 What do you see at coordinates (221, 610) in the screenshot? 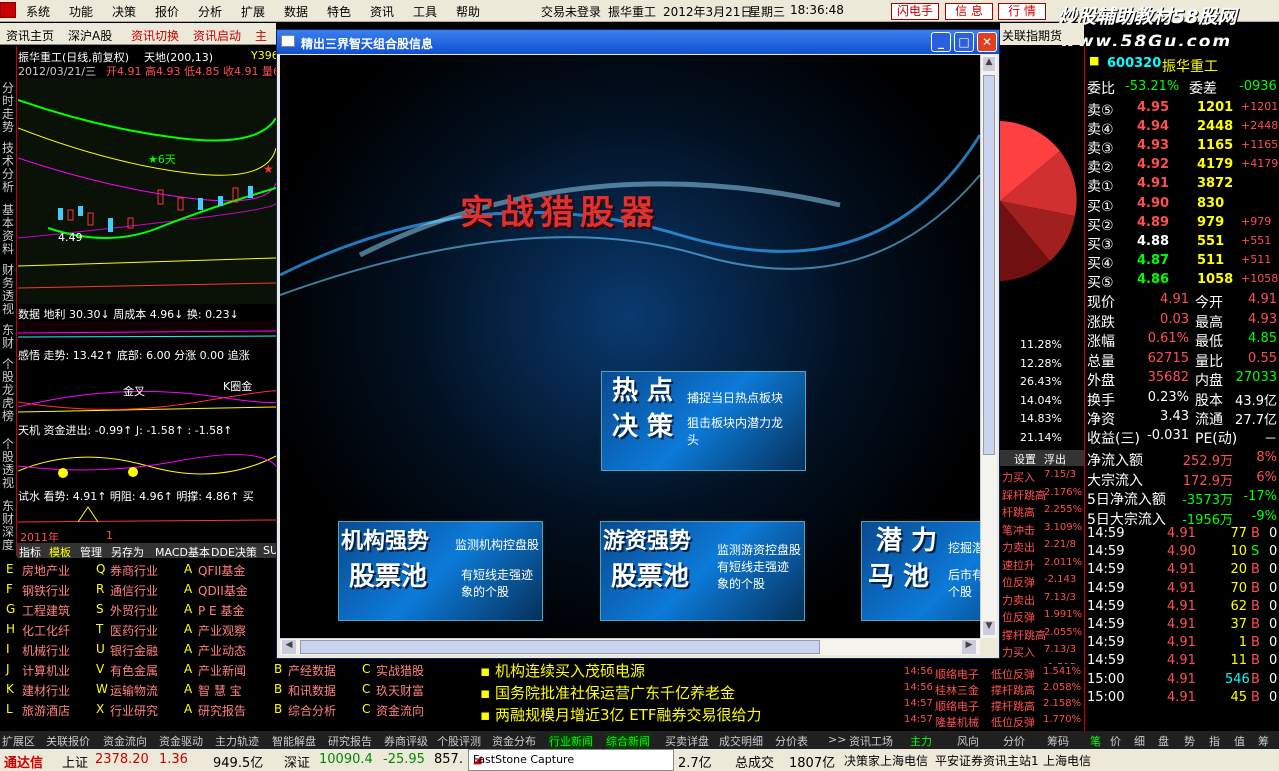
I see `sector-item: P E 基金` at bounding box center [221, 610].